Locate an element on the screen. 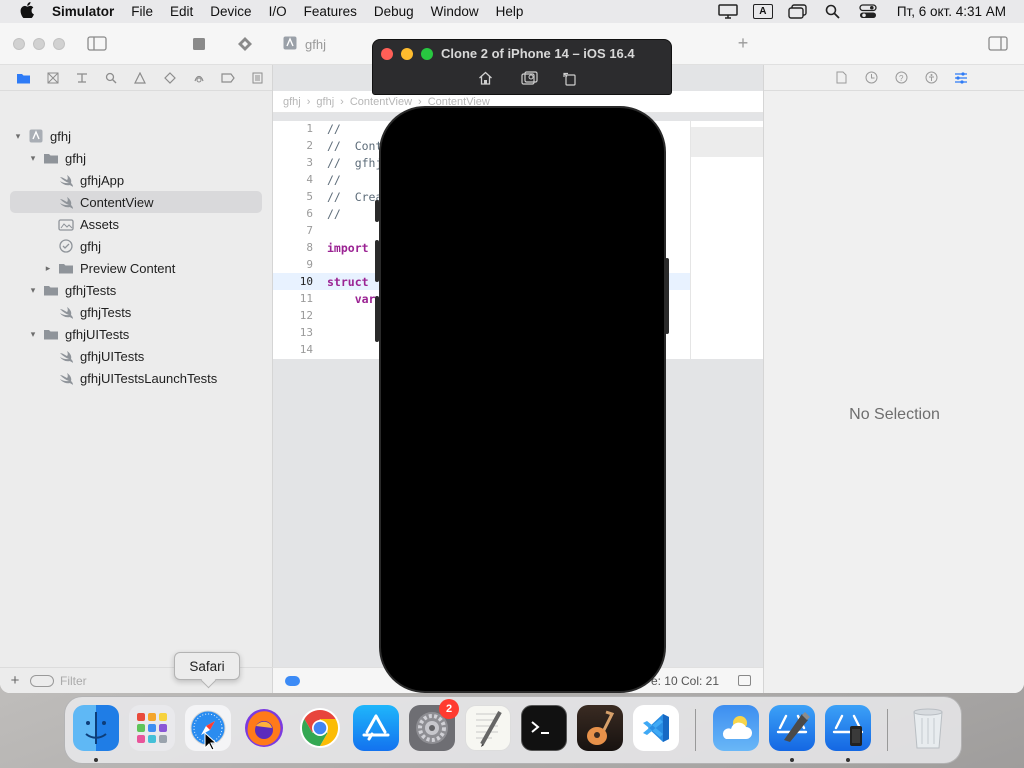 The image size is (1024, 768). dock: 2 is located at coordinates (513, 730).